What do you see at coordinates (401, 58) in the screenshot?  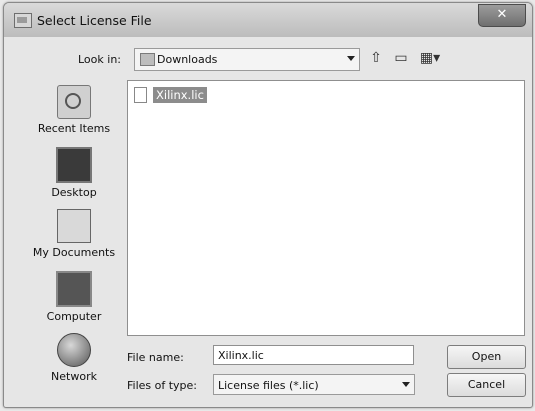 I see `new-folder-icon: ▭` at bounding box center [401, 58].